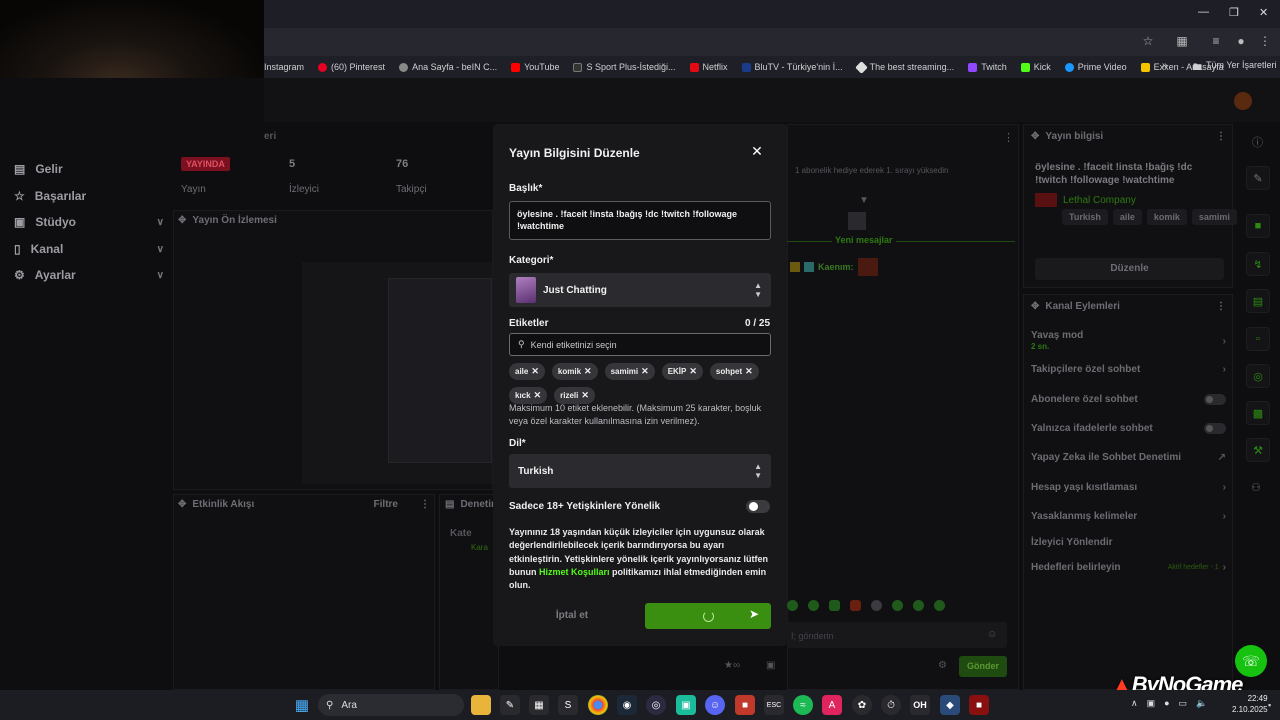 The image size is (1280, 720). I want to click on ai-moderation-row: Yapay Zeka ile Sohbet Denetimi ↗, so click(1128, 457).